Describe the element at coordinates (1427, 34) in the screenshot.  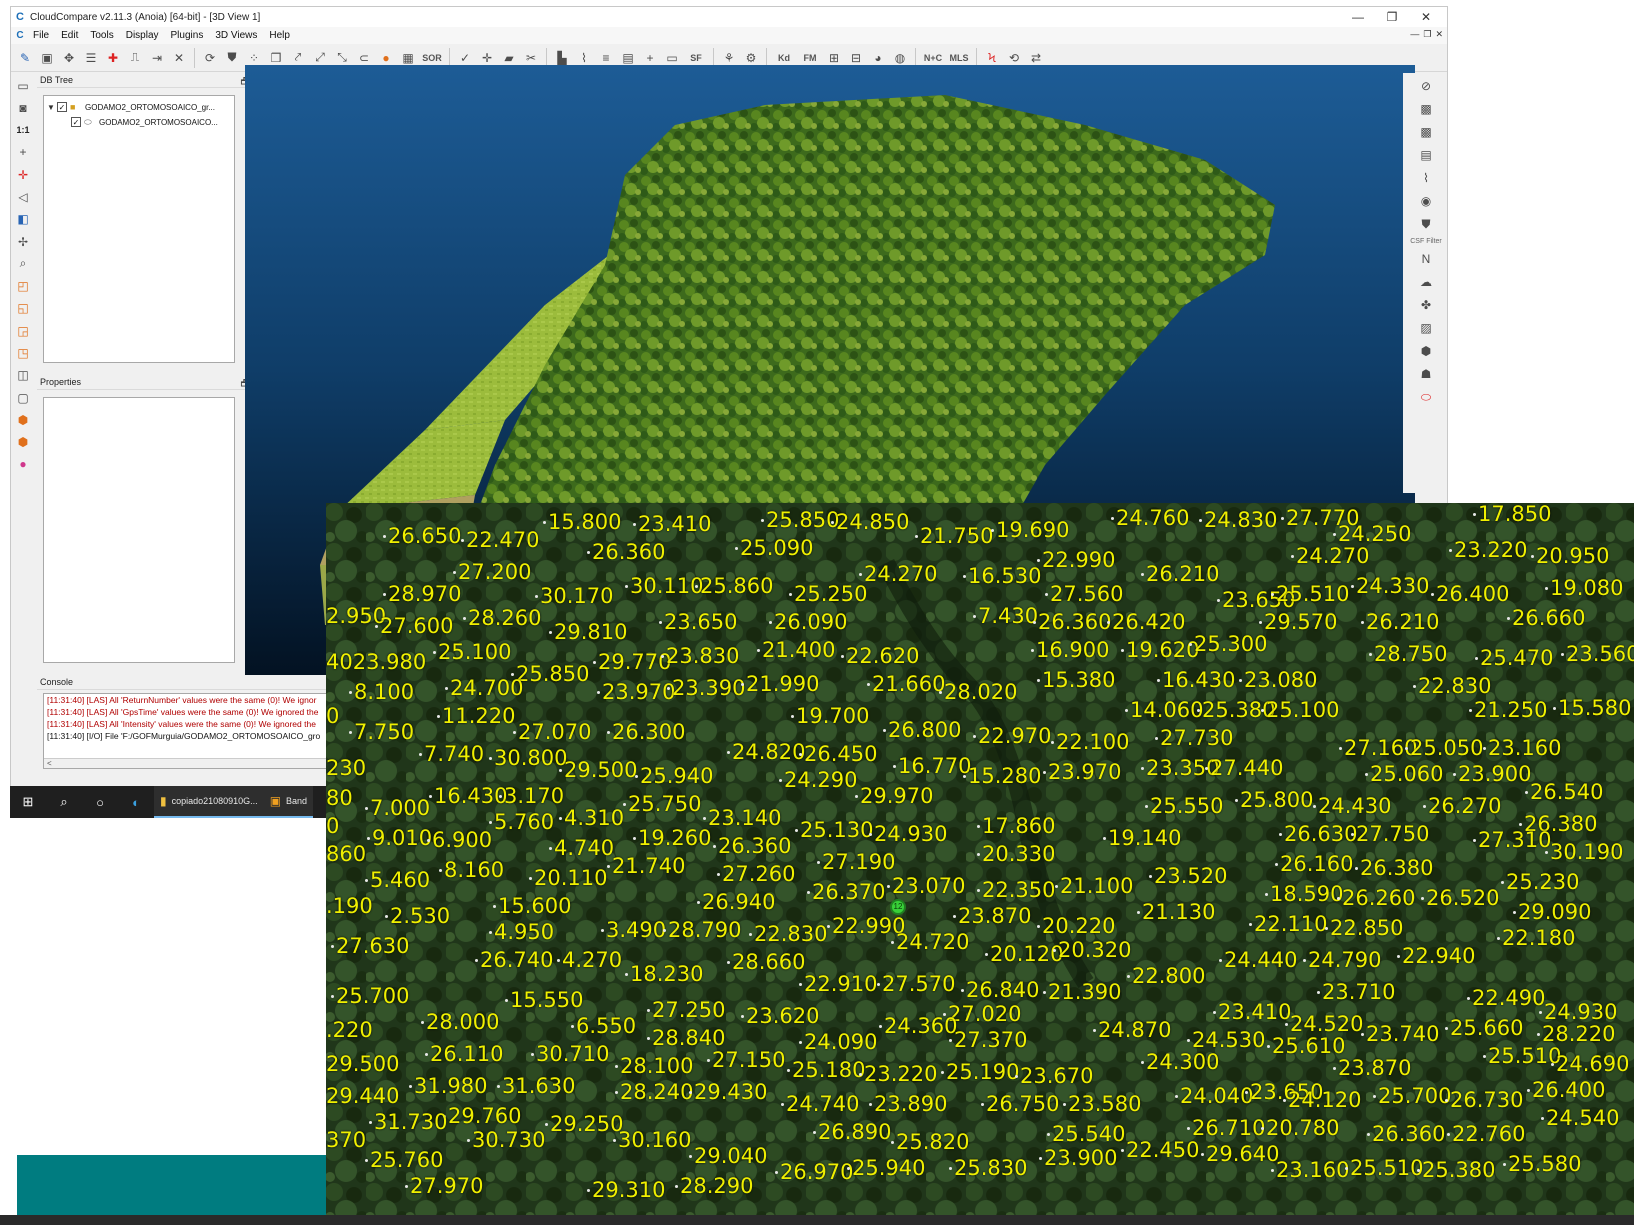
I see `mdi-restore-button: ❐` at that location.